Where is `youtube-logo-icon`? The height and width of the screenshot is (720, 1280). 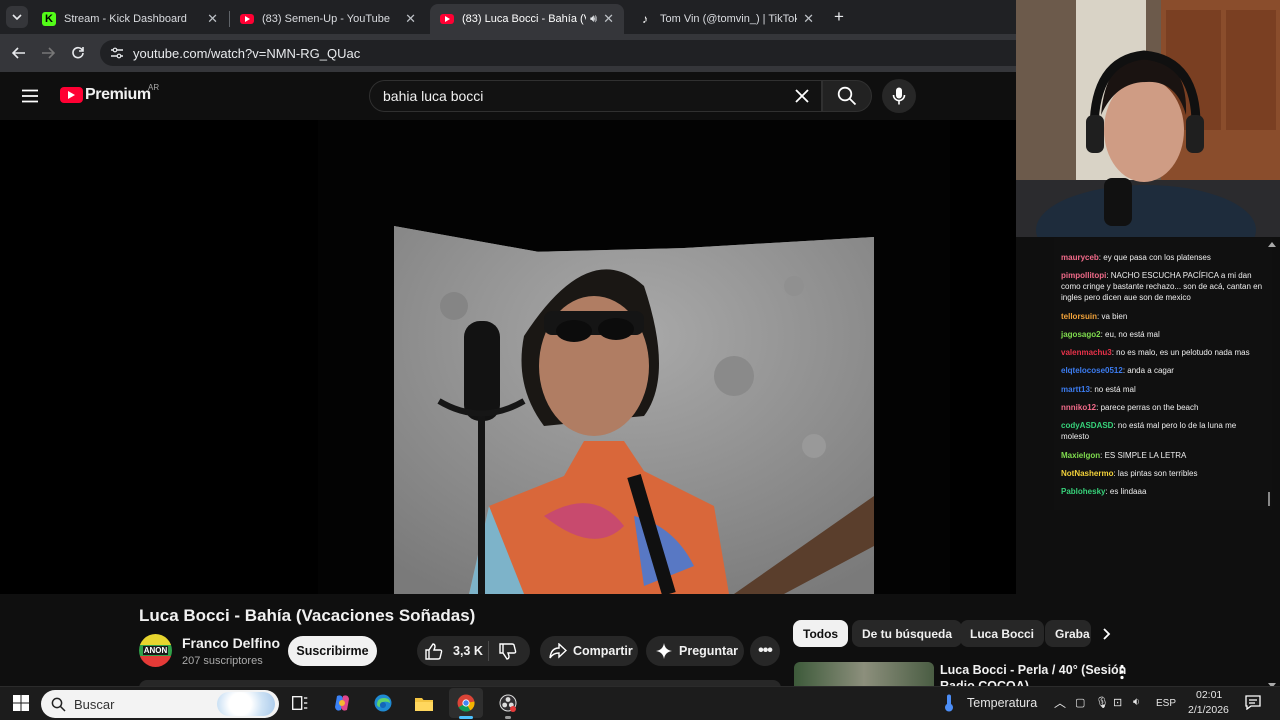 youtube-logo-icon is located at coordinates (71, 95).